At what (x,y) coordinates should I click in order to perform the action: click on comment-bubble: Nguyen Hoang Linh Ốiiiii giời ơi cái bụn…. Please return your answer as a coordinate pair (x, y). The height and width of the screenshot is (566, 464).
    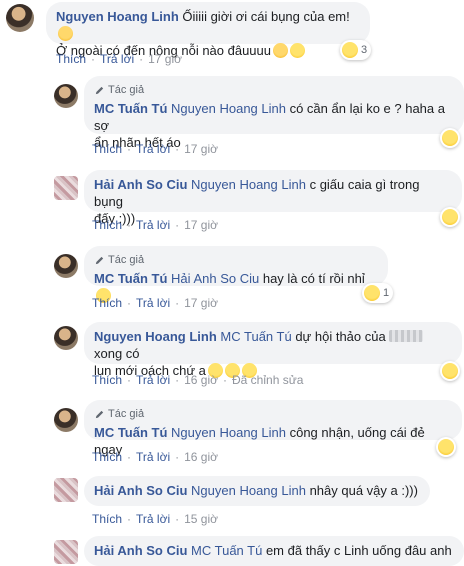
    Looking at the image, I should click on (208, 30).